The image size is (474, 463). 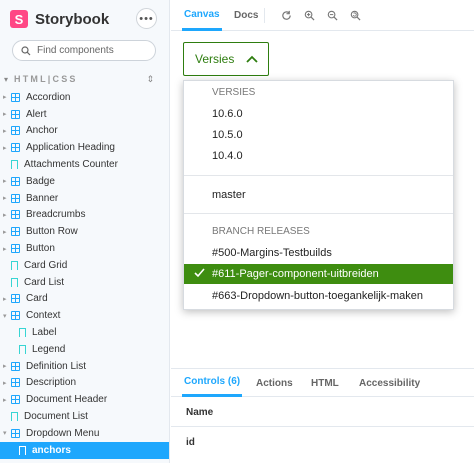 I want to click on sidebar-item: ▸ Application Heading, so click(x=84, y=147).